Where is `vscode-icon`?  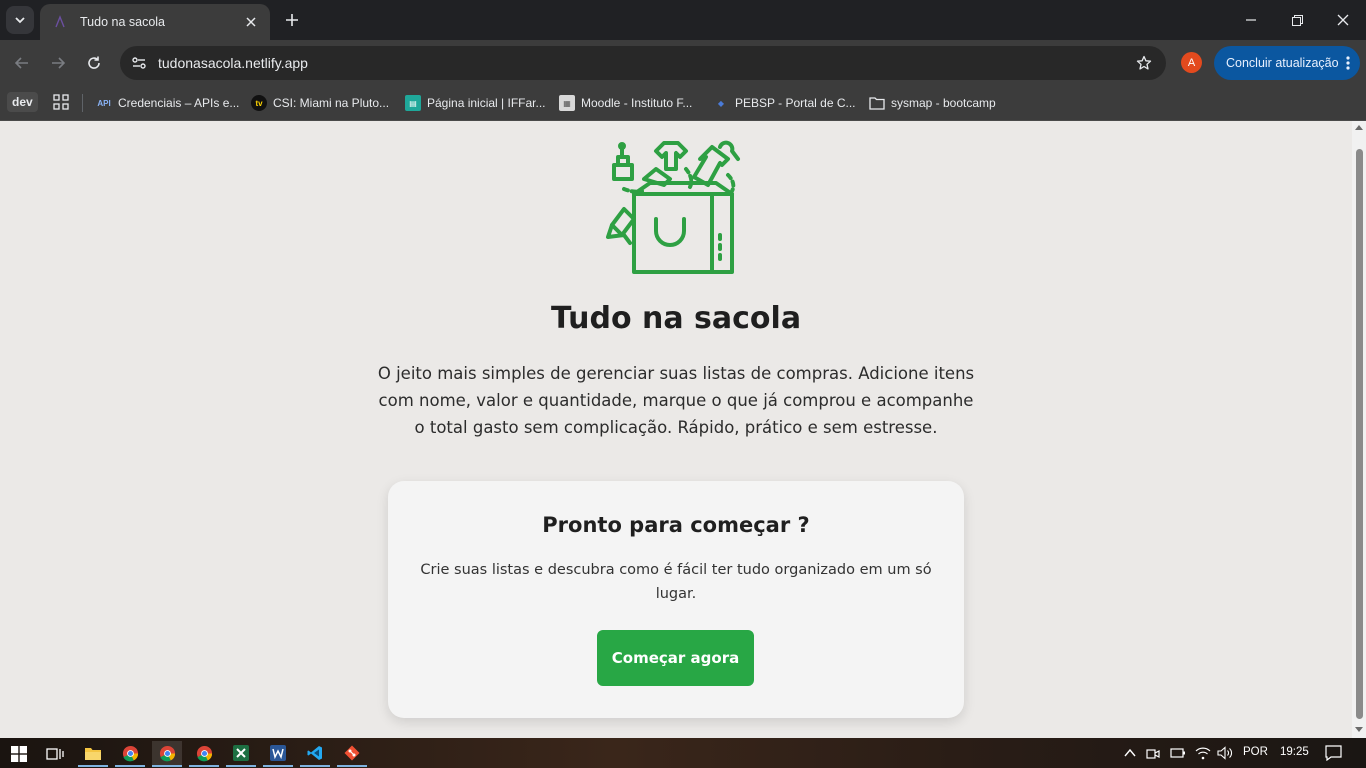
vscode-icon is located at coordinates (314, 753).